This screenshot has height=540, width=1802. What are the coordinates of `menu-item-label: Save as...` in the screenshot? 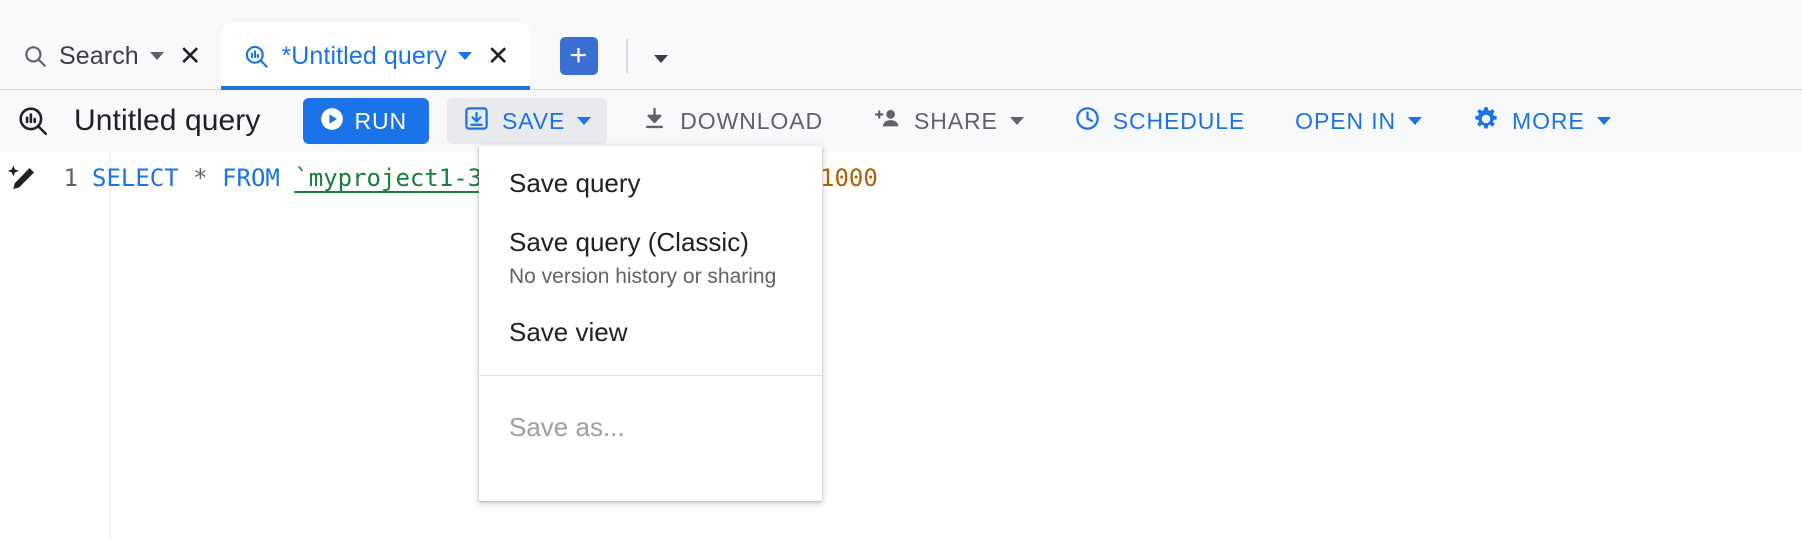 It's located at (567, 426).